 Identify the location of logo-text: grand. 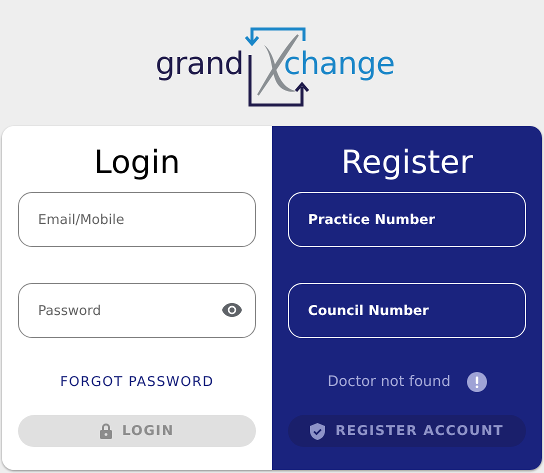
(199, 64).